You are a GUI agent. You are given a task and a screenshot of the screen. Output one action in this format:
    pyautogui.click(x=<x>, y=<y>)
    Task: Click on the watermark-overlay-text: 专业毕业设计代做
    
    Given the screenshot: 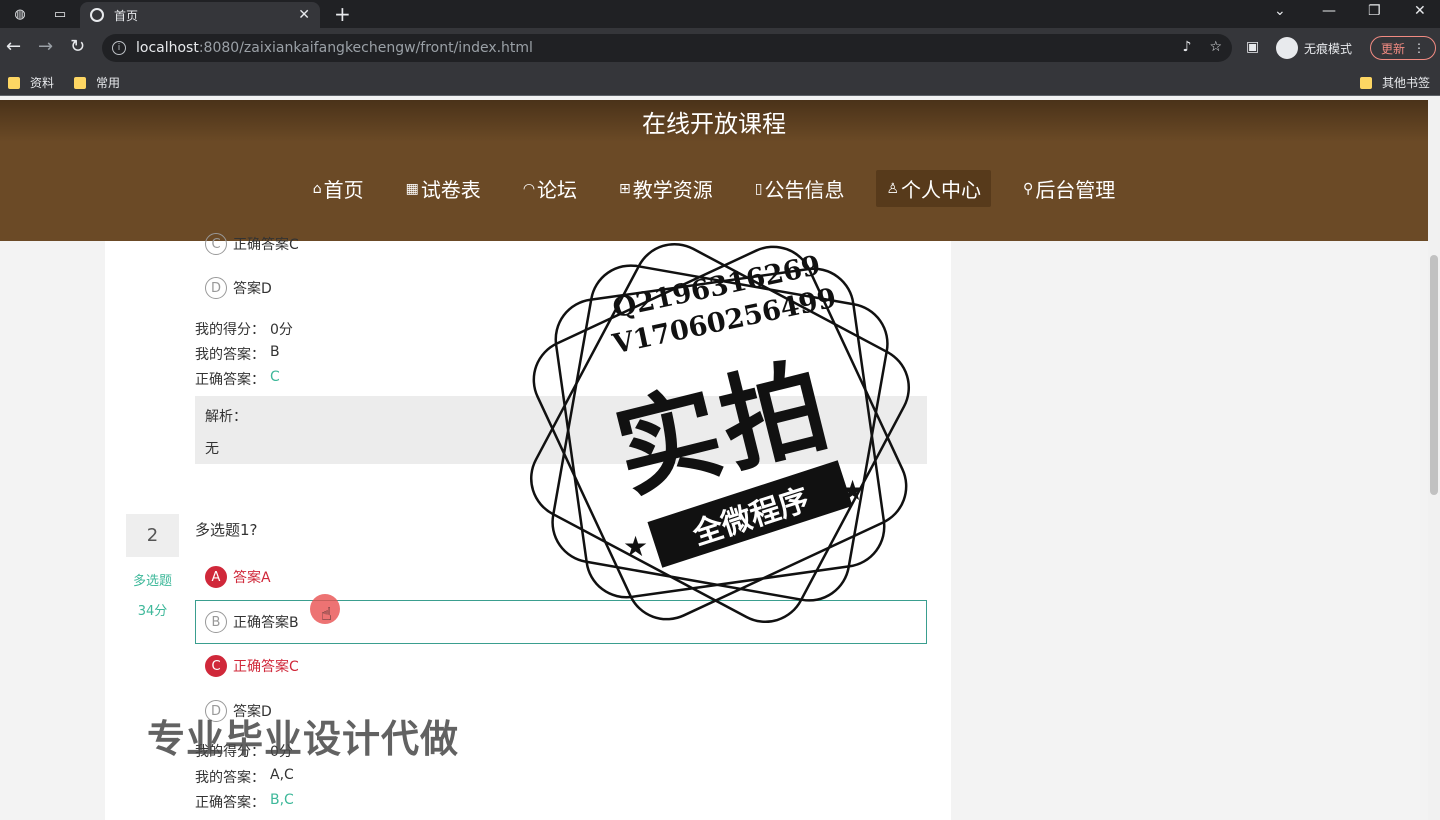 What is the action you would take?
    pyautogui.click(x=303, y=739)
    